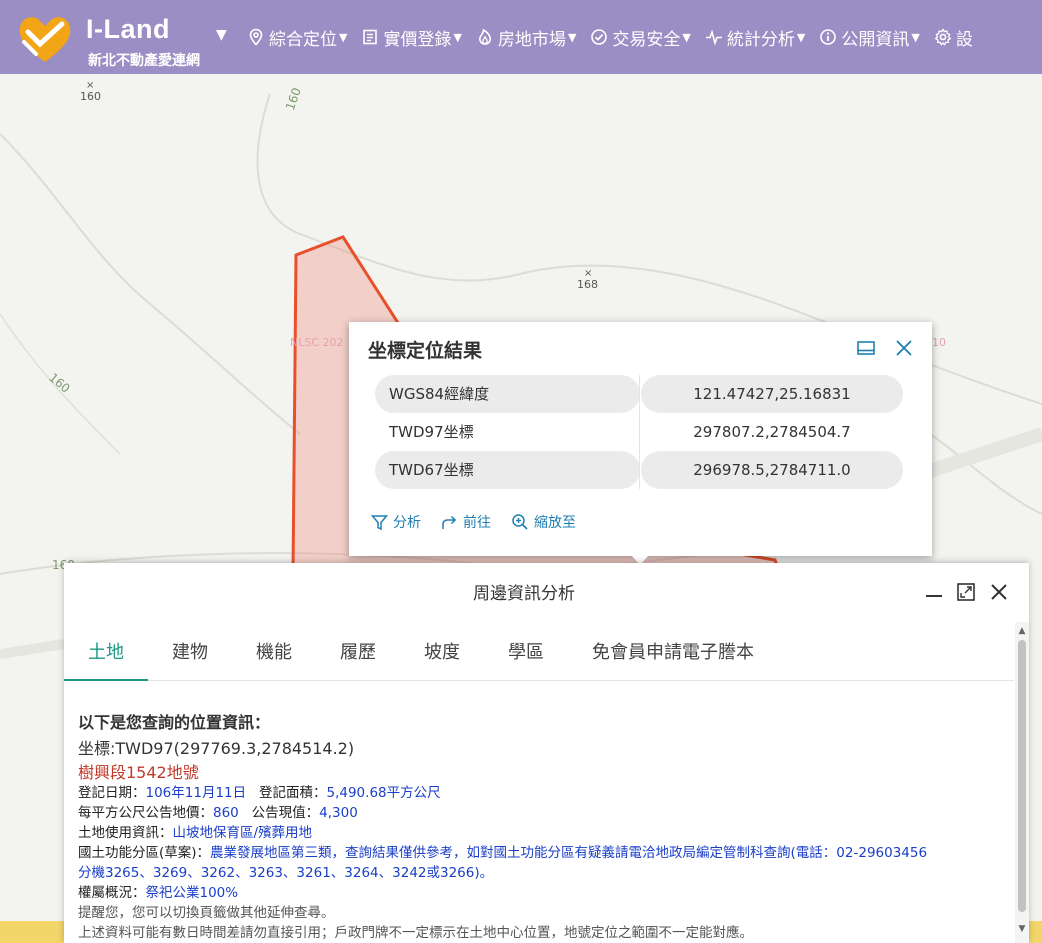 This screenshot has width=1042, height=943. Describe the element at coordinates (477, 523) in the screenshot. I see `goto-label: 前往` at that location.